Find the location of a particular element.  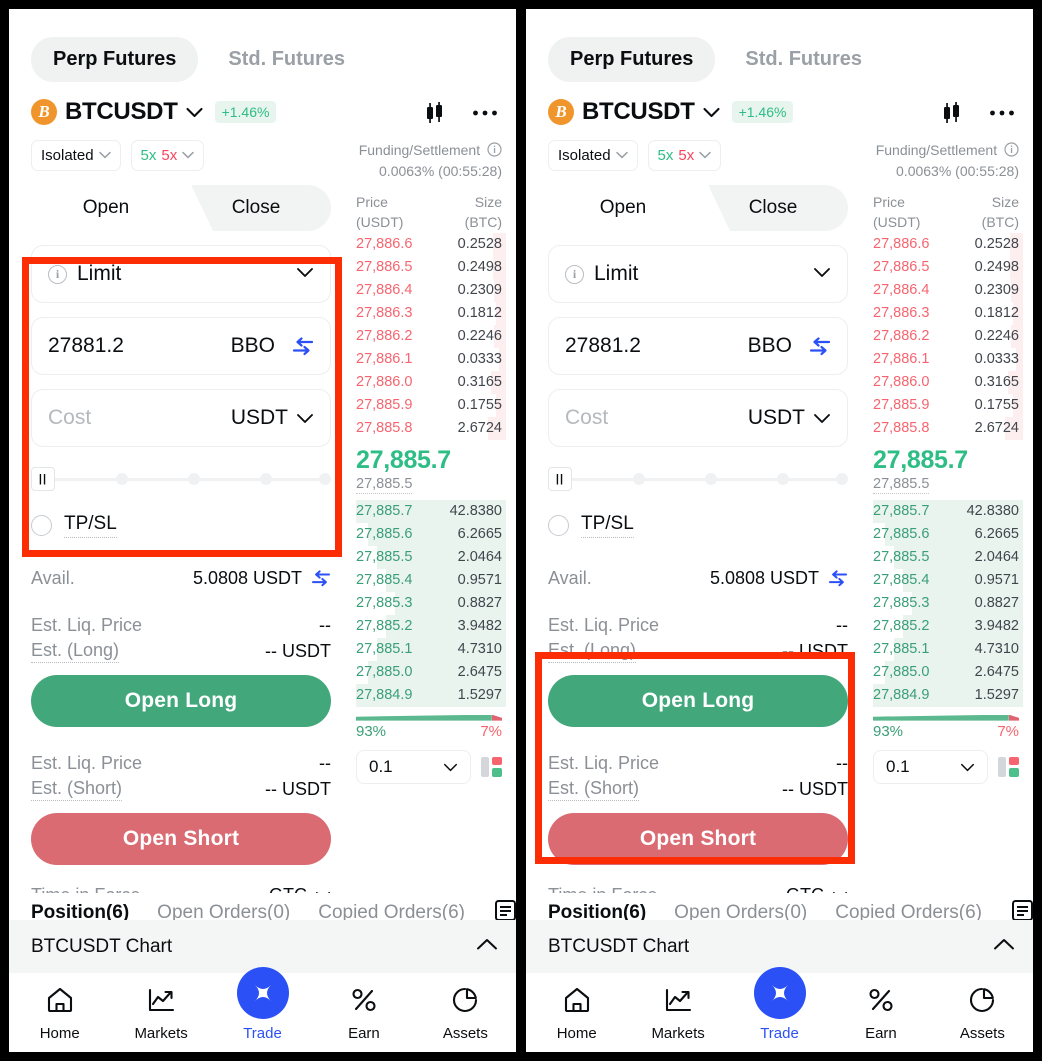

symbol-name: BTCUSDT is located at coordinates (121, 112).